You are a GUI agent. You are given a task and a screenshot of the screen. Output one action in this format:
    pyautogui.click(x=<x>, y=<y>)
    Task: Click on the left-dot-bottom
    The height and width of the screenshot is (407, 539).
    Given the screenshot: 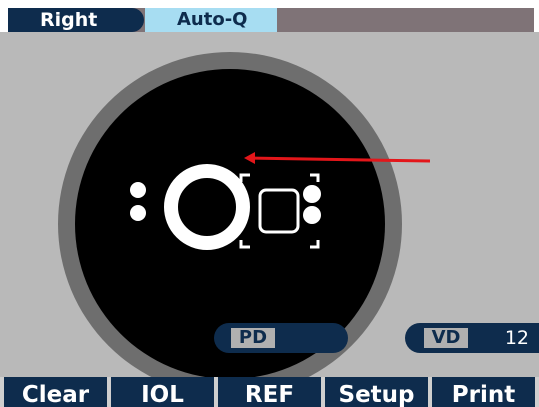 What is the action you would take?
    pyautogui.click(x=138, y=213)
    